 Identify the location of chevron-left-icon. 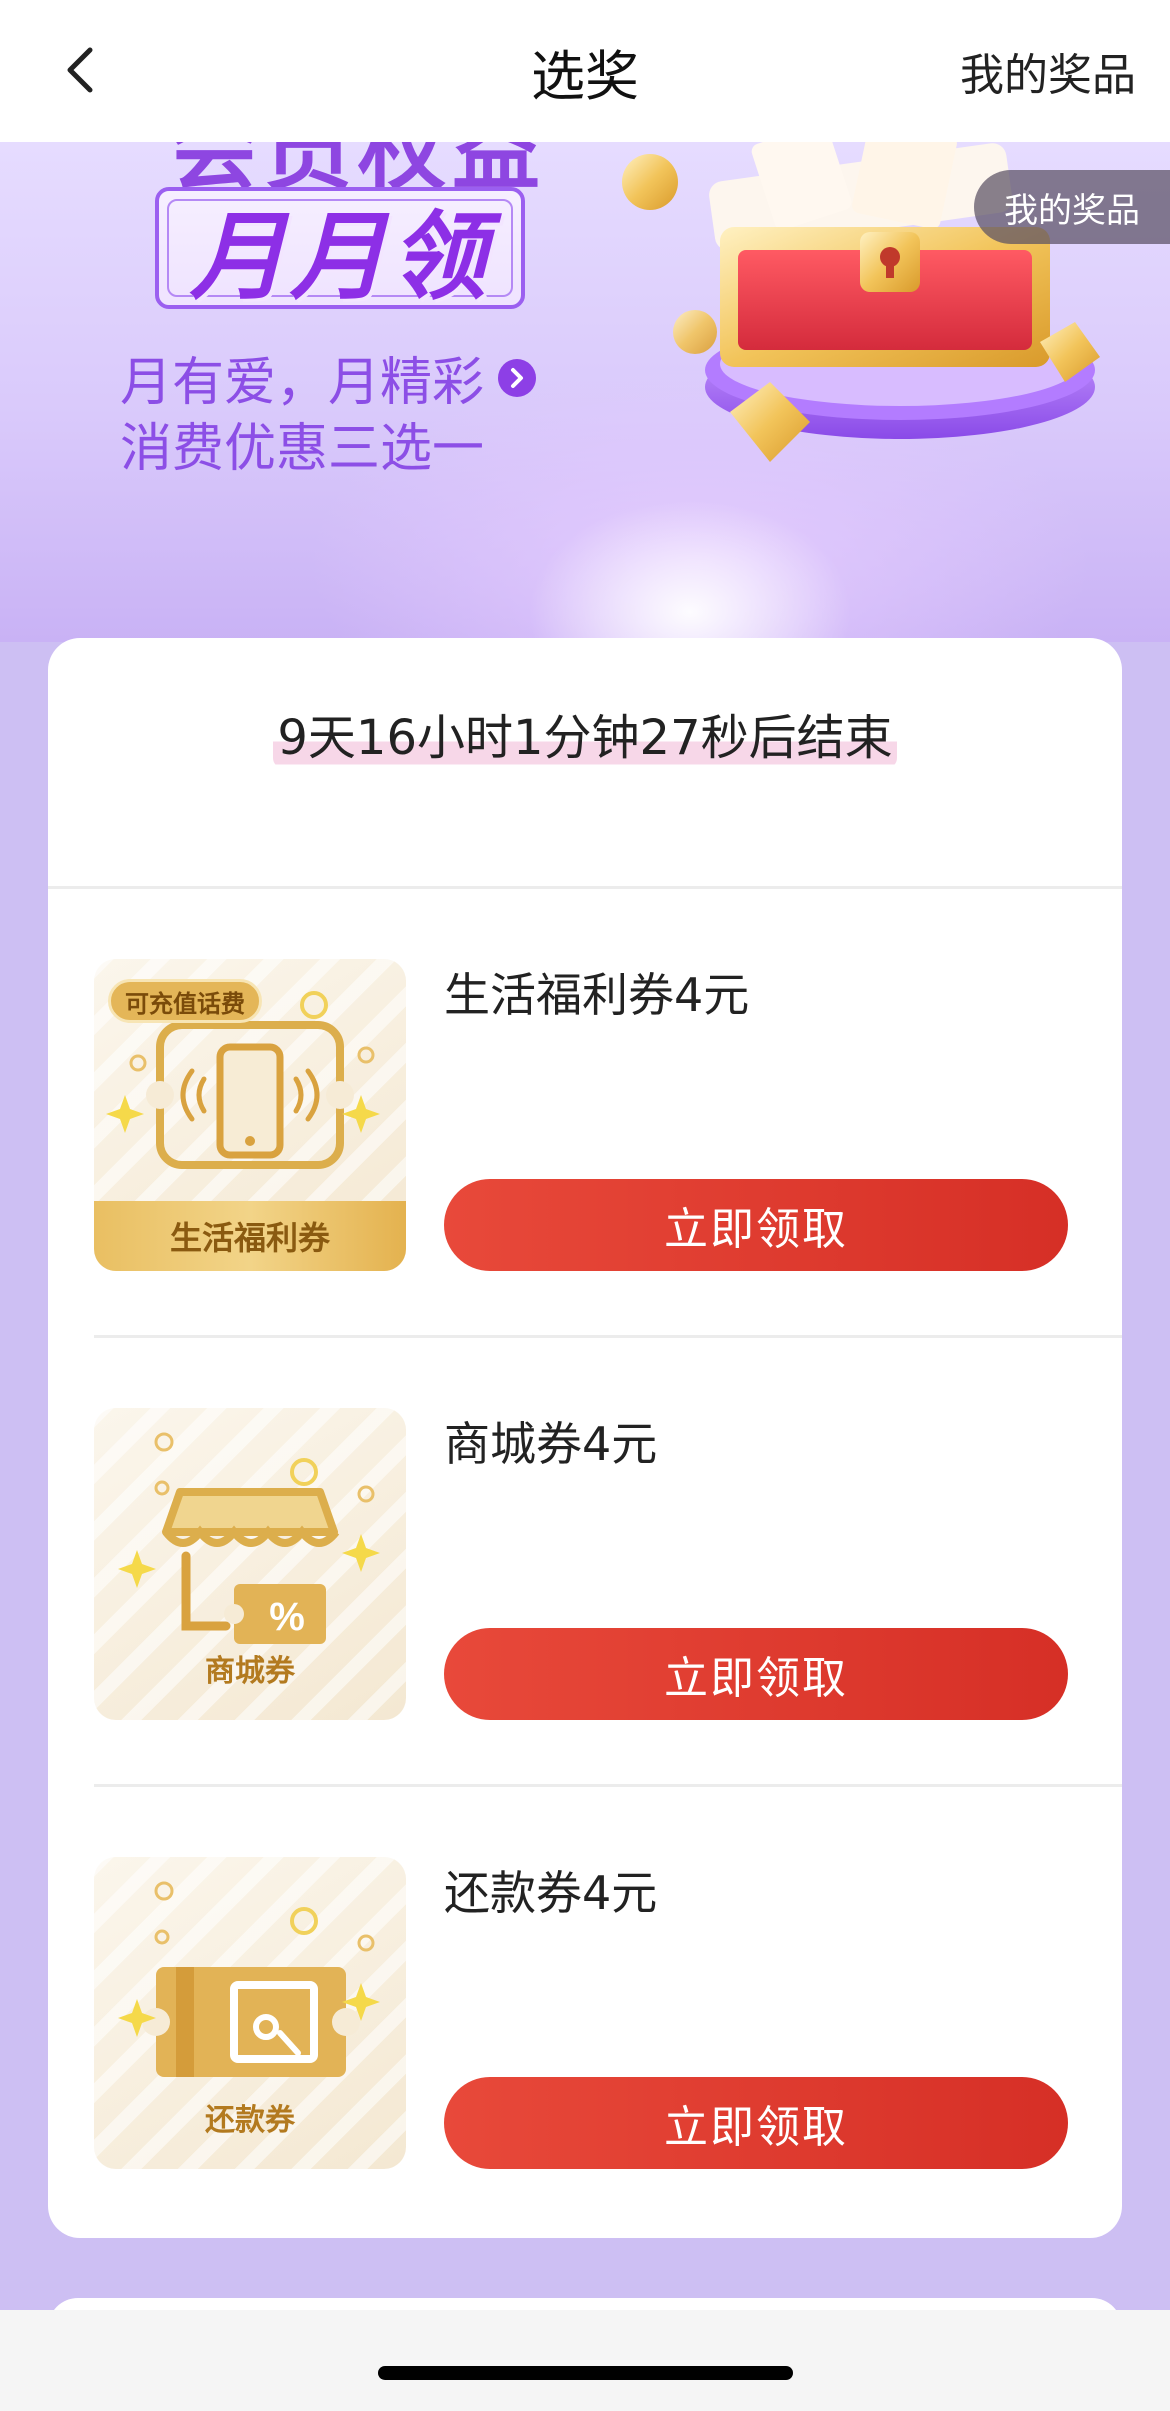
(80, 70).